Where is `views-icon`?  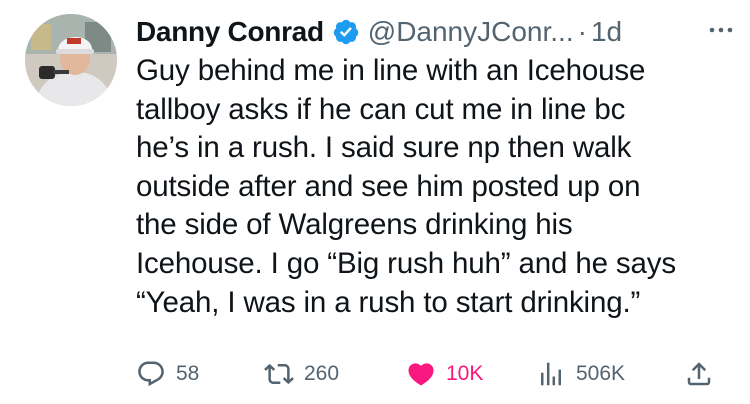
views-icon is located at coordinates (551, 374).